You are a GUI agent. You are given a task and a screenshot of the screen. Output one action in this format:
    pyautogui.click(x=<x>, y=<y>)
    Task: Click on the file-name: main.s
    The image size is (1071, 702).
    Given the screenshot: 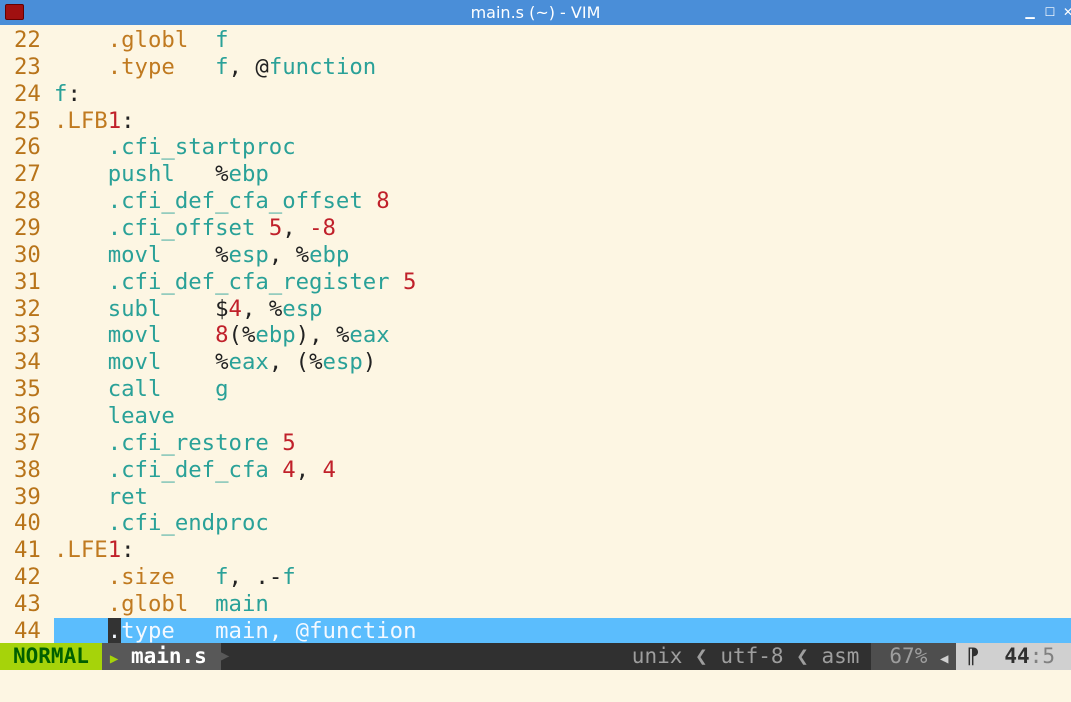 What is the action you would take?
    pyautogui.click(x=168, y=656)
    